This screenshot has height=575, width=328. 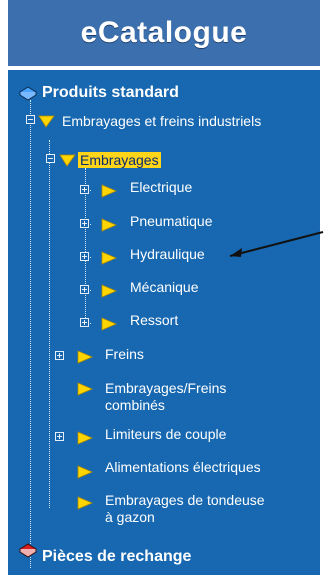 What do you see at coordinates (110, 92) in the screenshot?
I see `tree-root-produits-standard: Produits standard` at bounding box center [110, 92].